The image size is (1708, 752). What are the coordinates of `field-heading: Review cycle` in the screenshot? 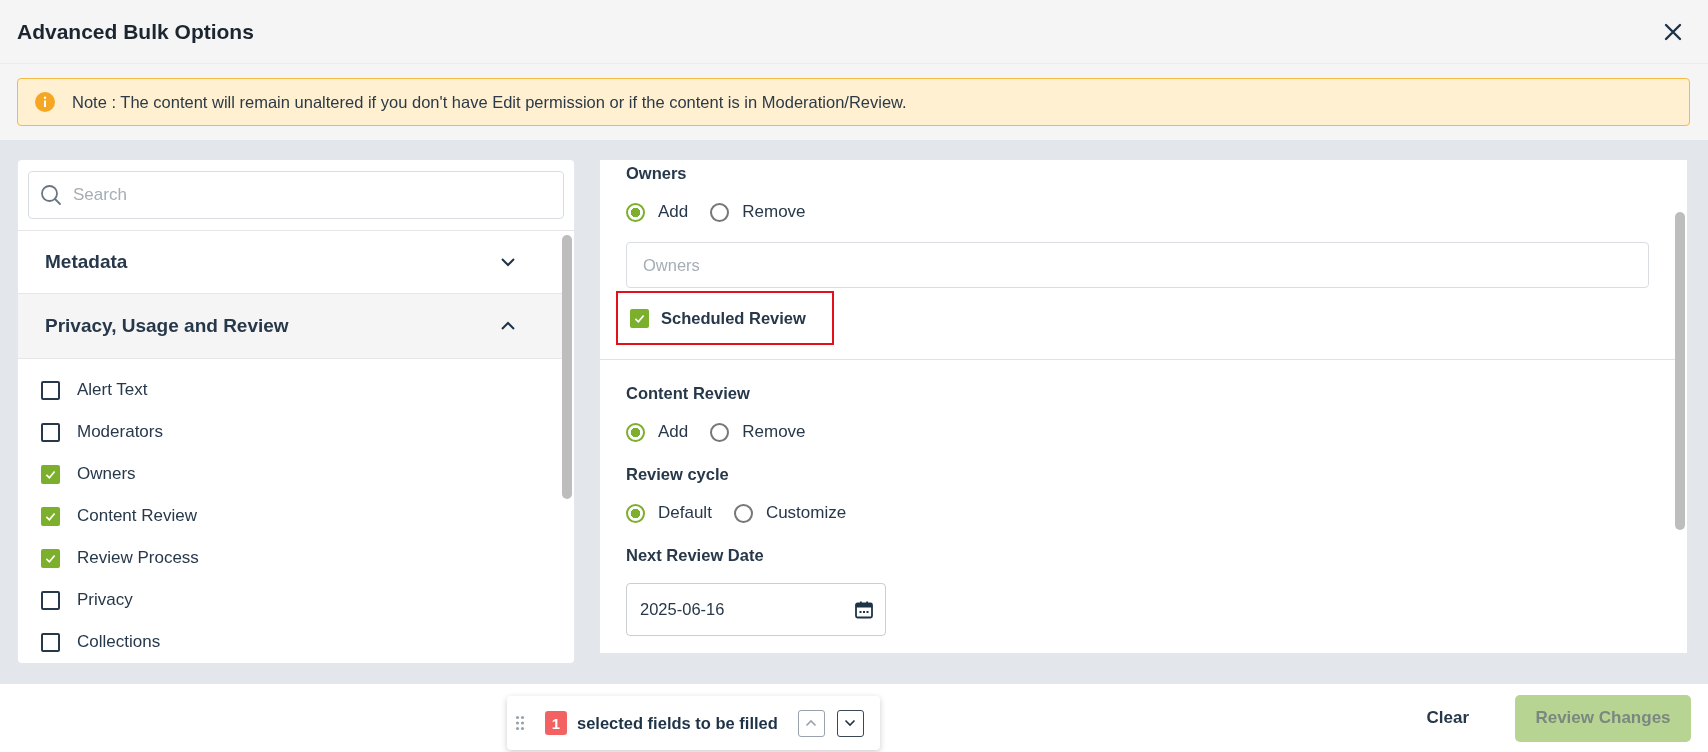 It's located at (678, 474).